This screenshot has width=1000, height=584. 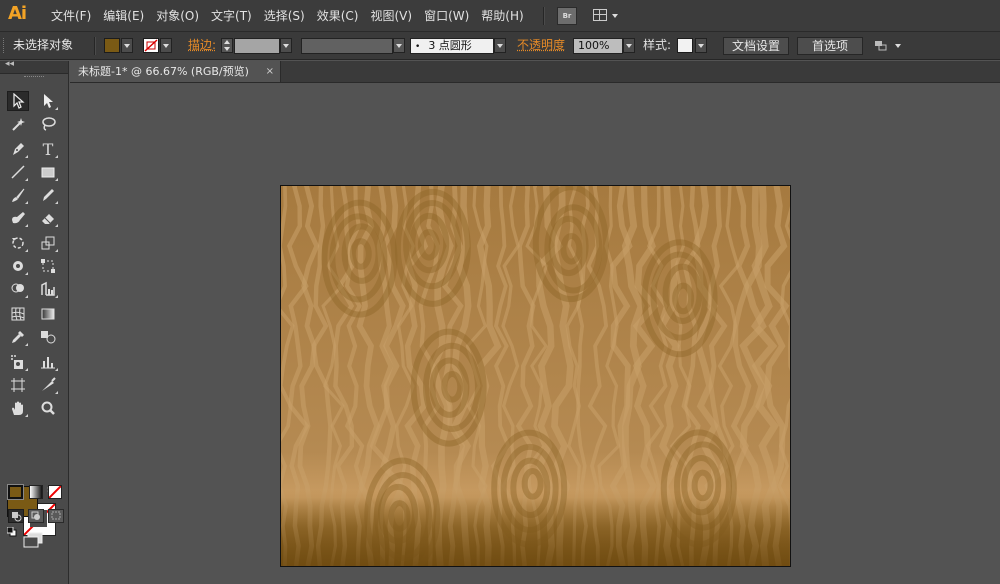 What do you see at coordinates (18, 266) in the screenshot?
I see `warp-tool-icon` at bounding box center [18, 266].